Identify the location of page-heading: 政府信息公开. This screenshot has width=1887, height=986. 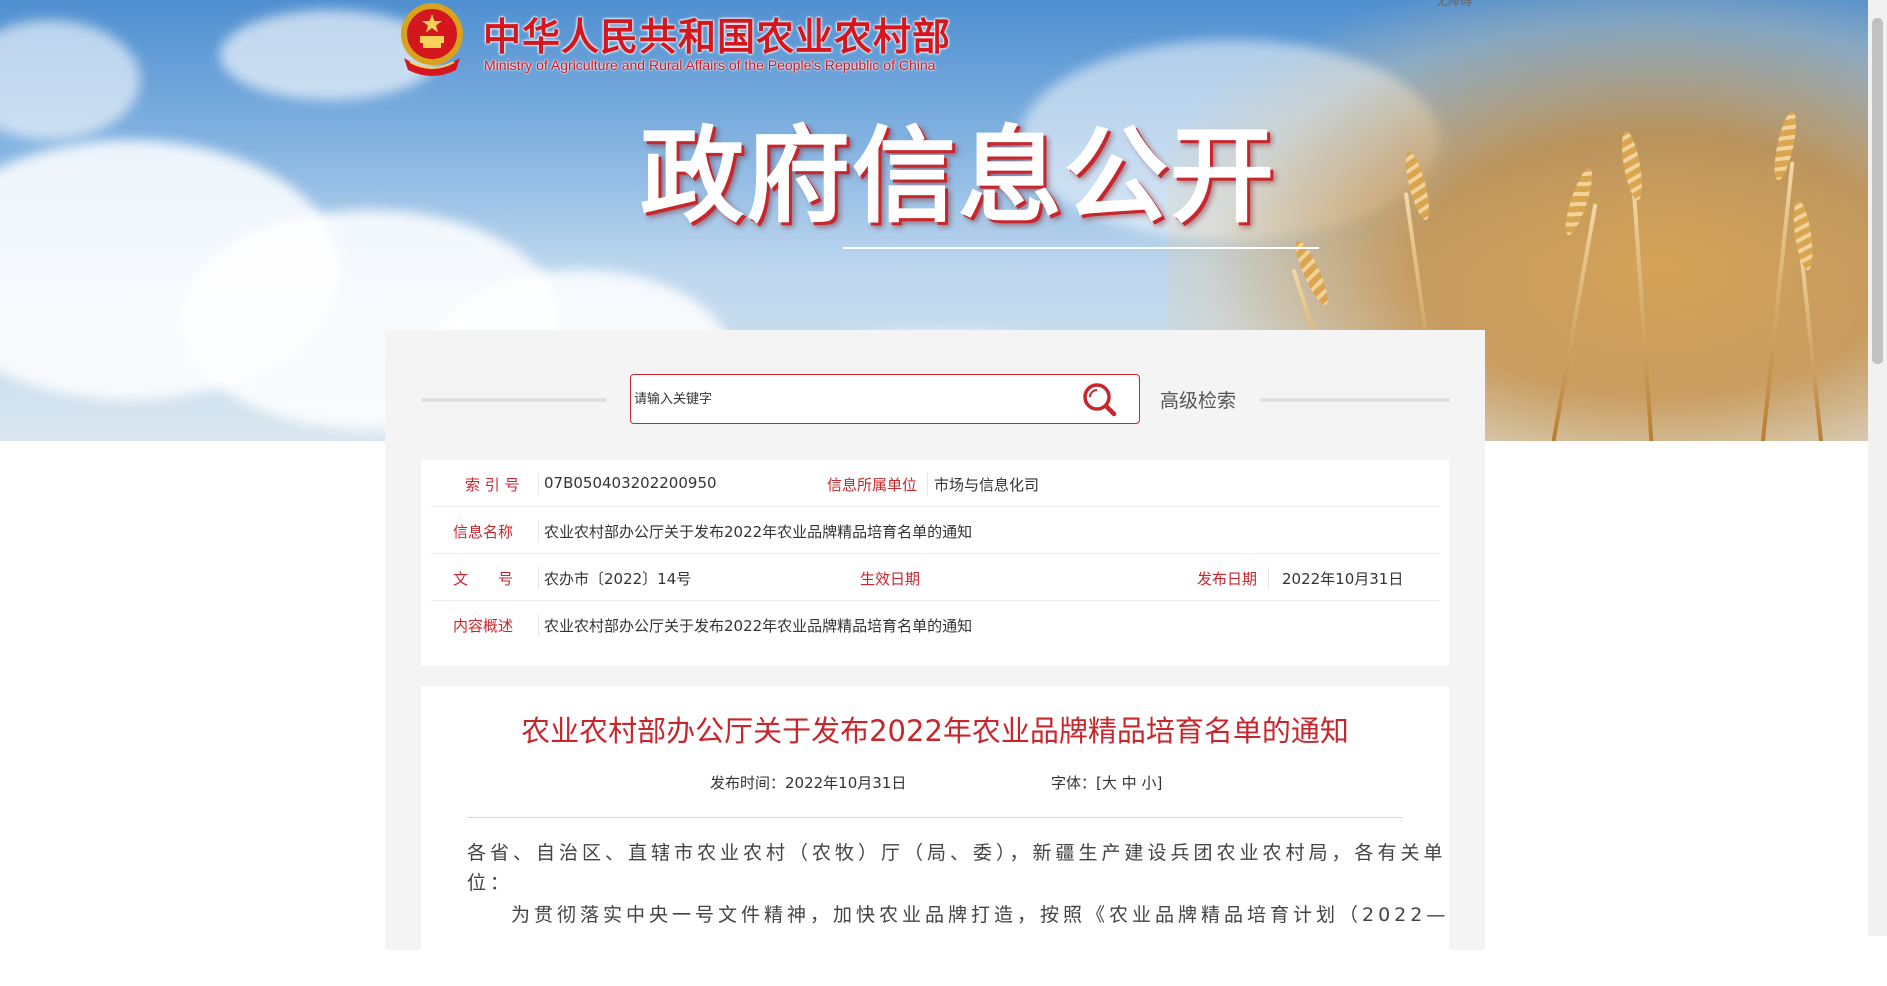
(958, 175).